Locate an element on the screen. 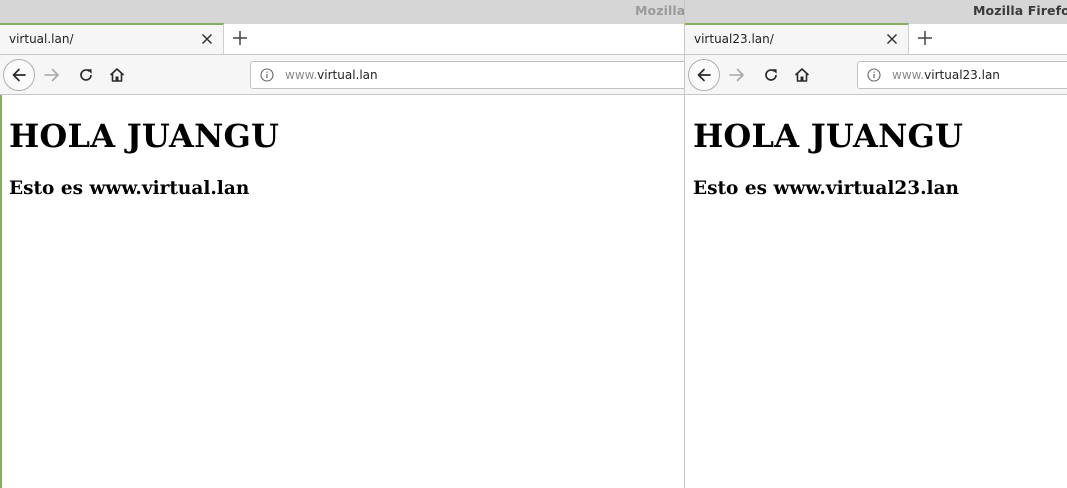 The height and width of the screenshot is (488, 1067). navigation-toolbar: www.virtual.lan is located at coordinates (342, 74).